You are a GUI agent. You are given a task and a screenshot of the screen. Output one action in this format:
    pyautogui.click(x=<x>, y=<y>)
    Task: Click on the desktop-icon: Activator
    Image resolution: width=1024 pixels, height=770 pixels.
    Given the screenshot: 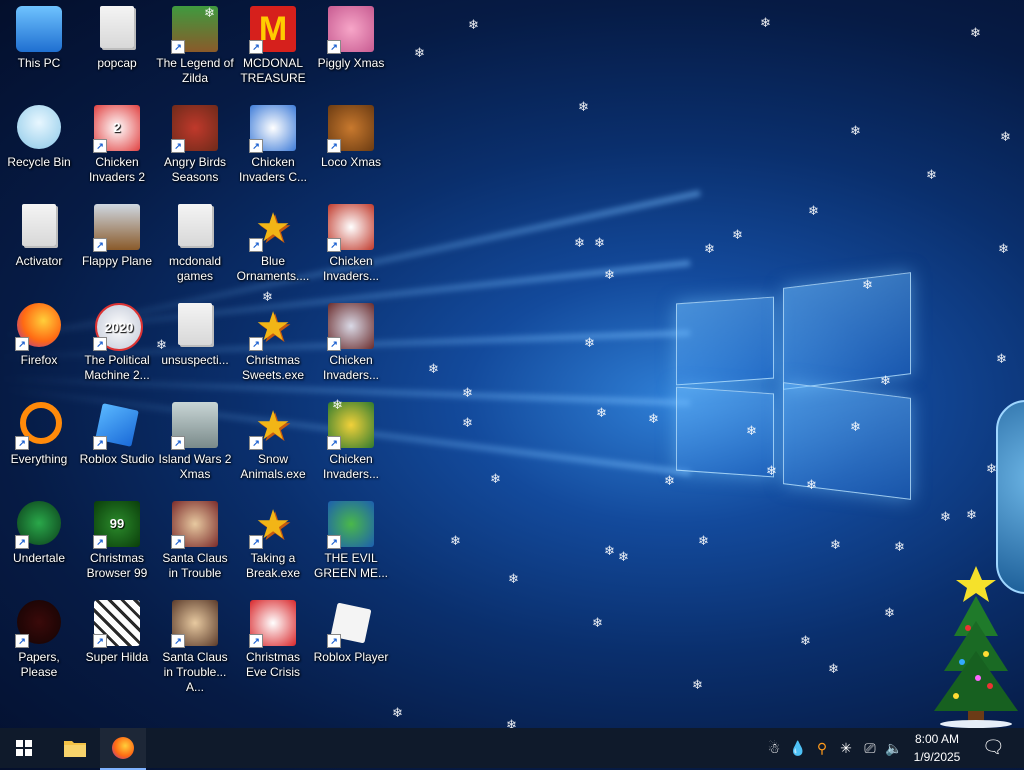 What is the action you would take?
    pyautogui.click(x=39, y=233)
    